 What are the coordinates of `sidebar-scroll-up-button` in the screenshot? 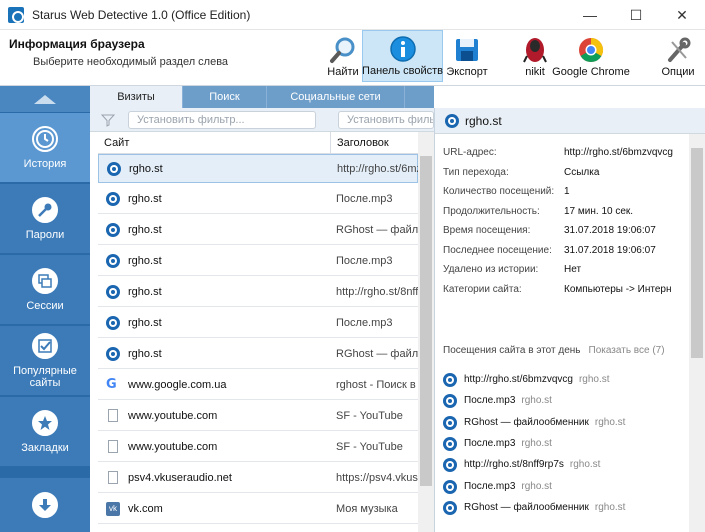 It's located at (45, 99).